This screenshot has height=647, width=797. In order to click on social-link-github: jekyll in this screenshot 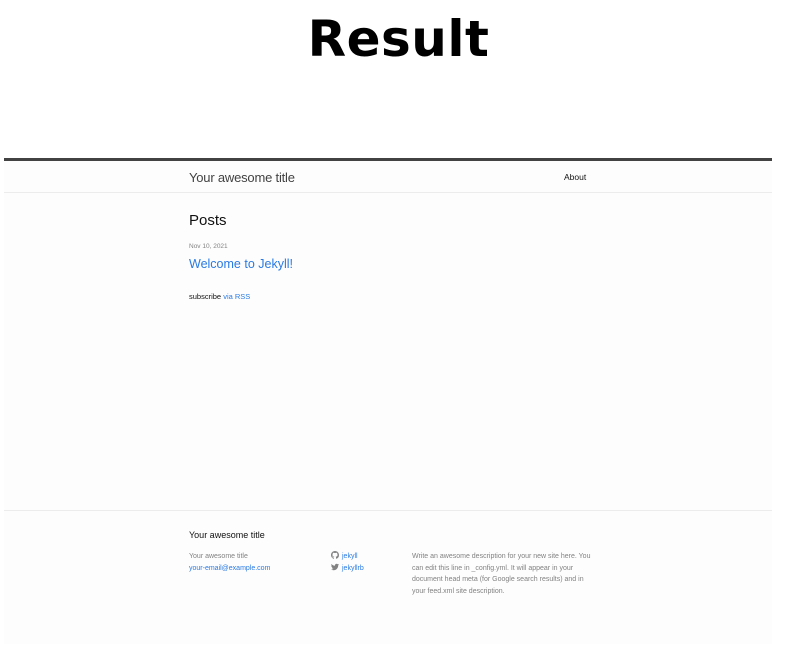, I will do `click(347, 557)`.